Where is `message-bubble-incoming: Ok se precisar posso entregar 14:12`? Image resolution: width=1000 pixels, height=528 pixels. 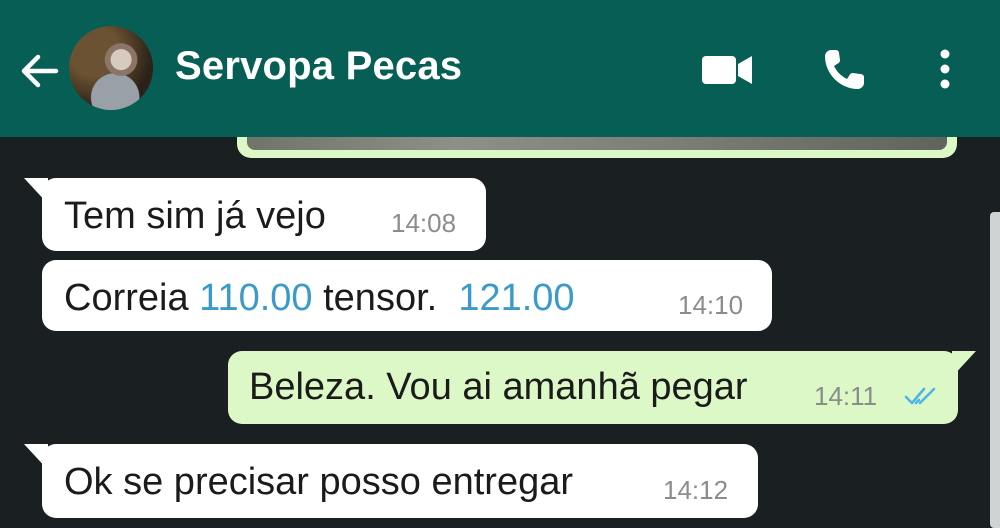
message-bubble-incoming: Ok se precisar posso entregar 14:12 is located at coordinates (391, 481).